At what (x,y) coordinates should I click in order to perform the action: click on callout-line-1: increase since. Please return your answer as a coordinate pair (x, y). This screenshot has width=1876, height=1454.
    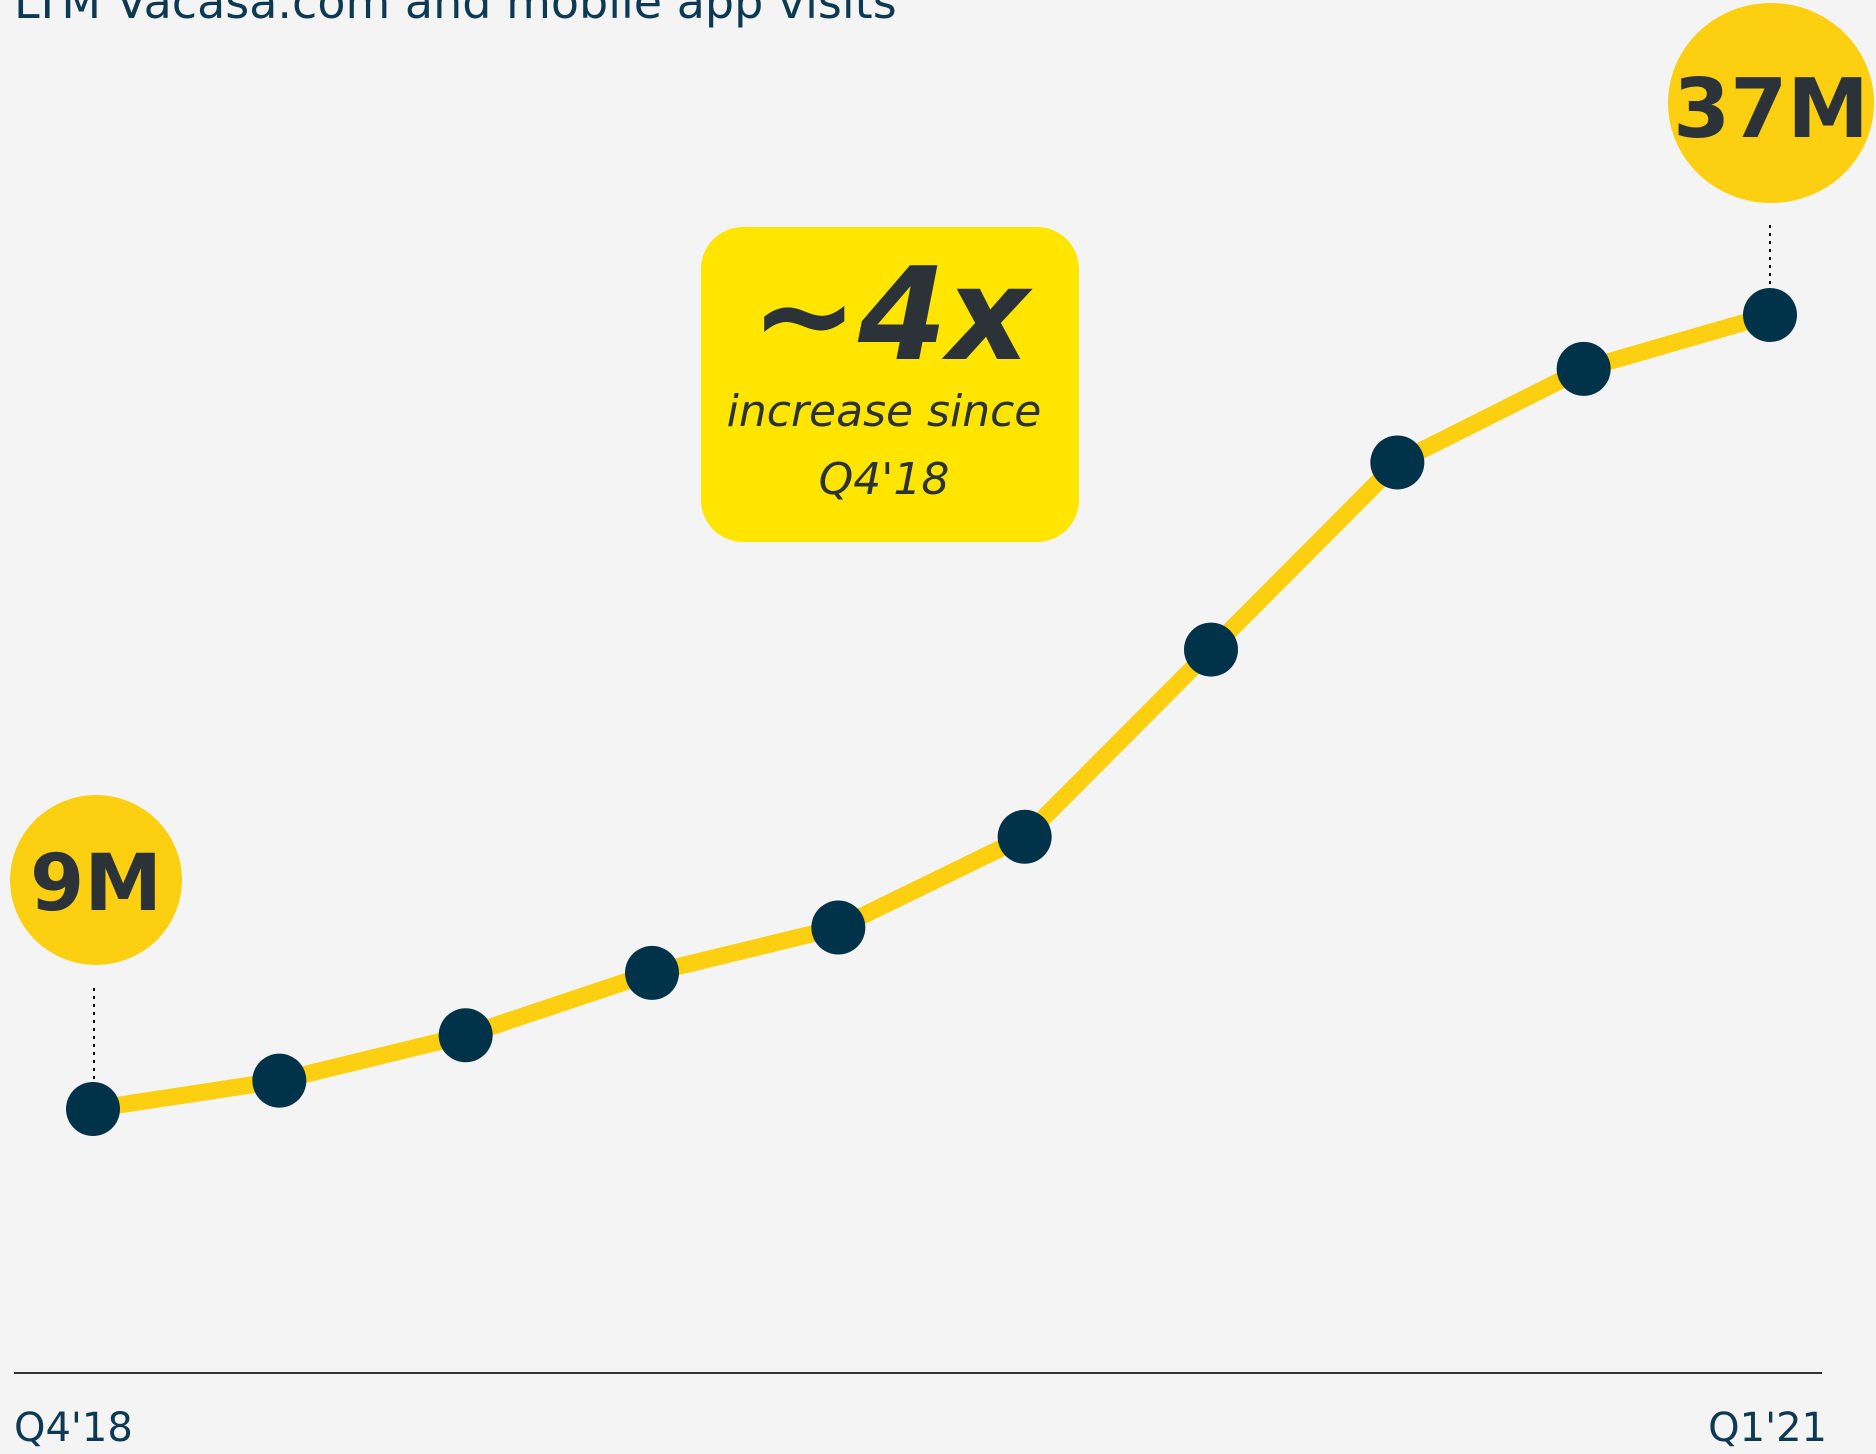
    Looking at the image, I should click on (884, 411).